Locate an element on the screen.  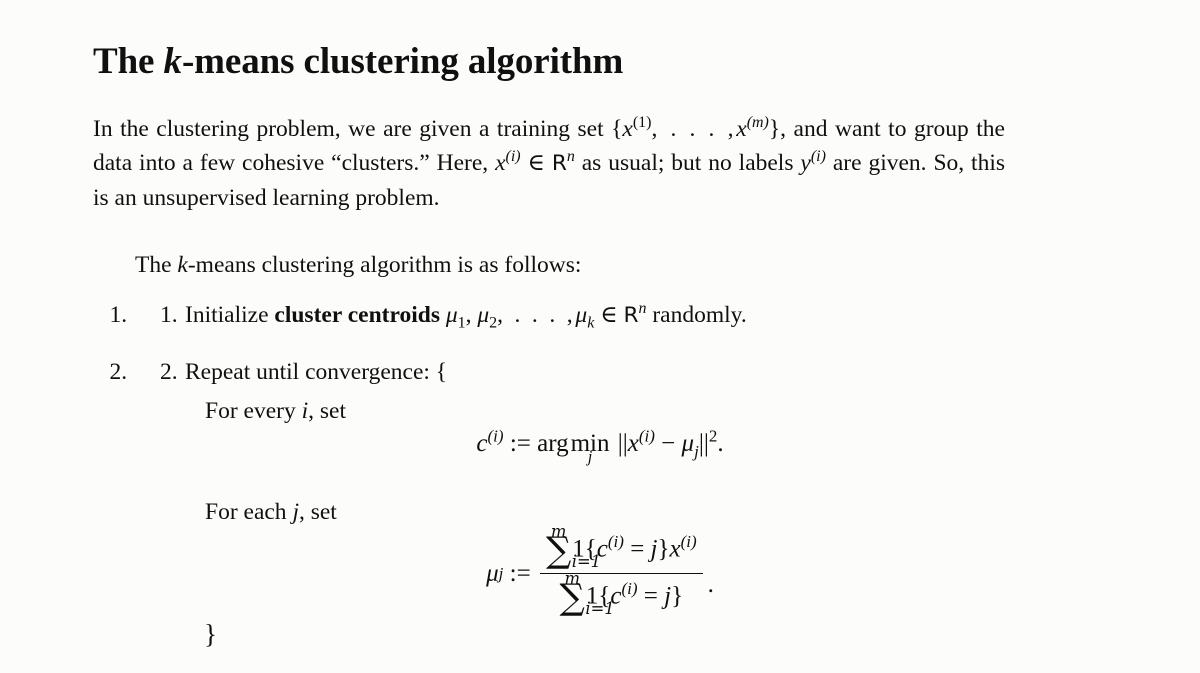
equation-assignment-c: c(i) := argmin j ||x(i) − μj||2. is located at coordinates (600, 446).